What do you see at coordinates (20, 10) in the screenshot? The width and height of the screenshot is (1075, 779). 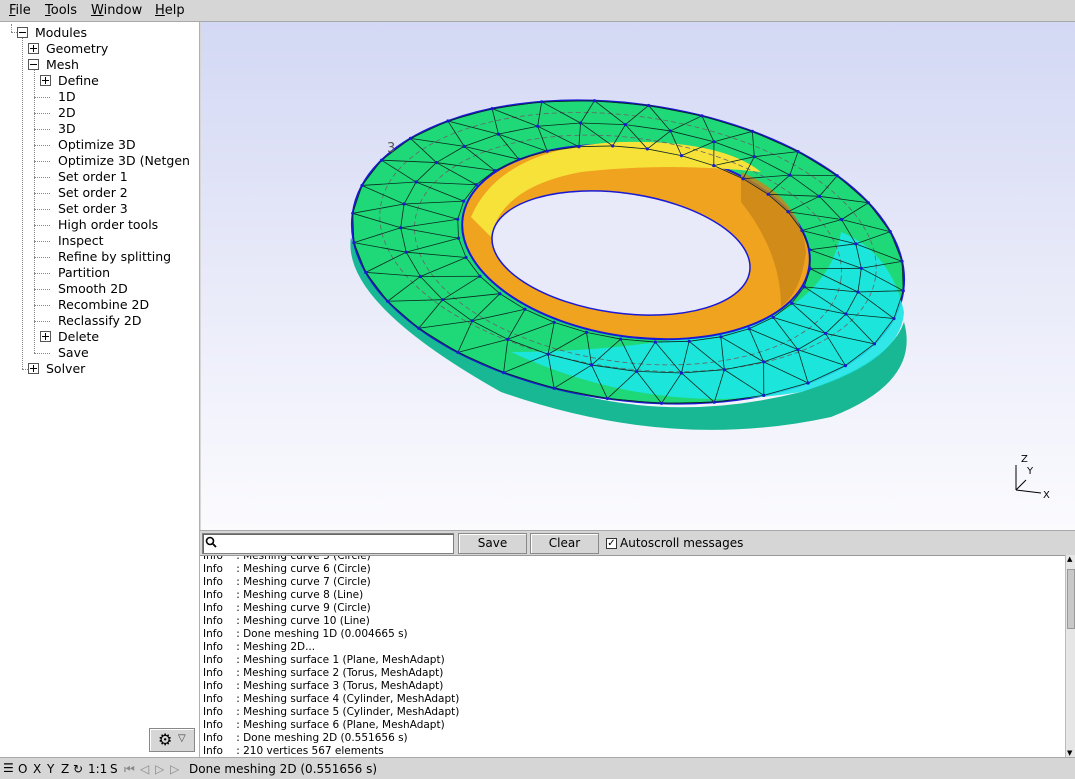 I see `menu-file: File` at bounding box center [20, 10].